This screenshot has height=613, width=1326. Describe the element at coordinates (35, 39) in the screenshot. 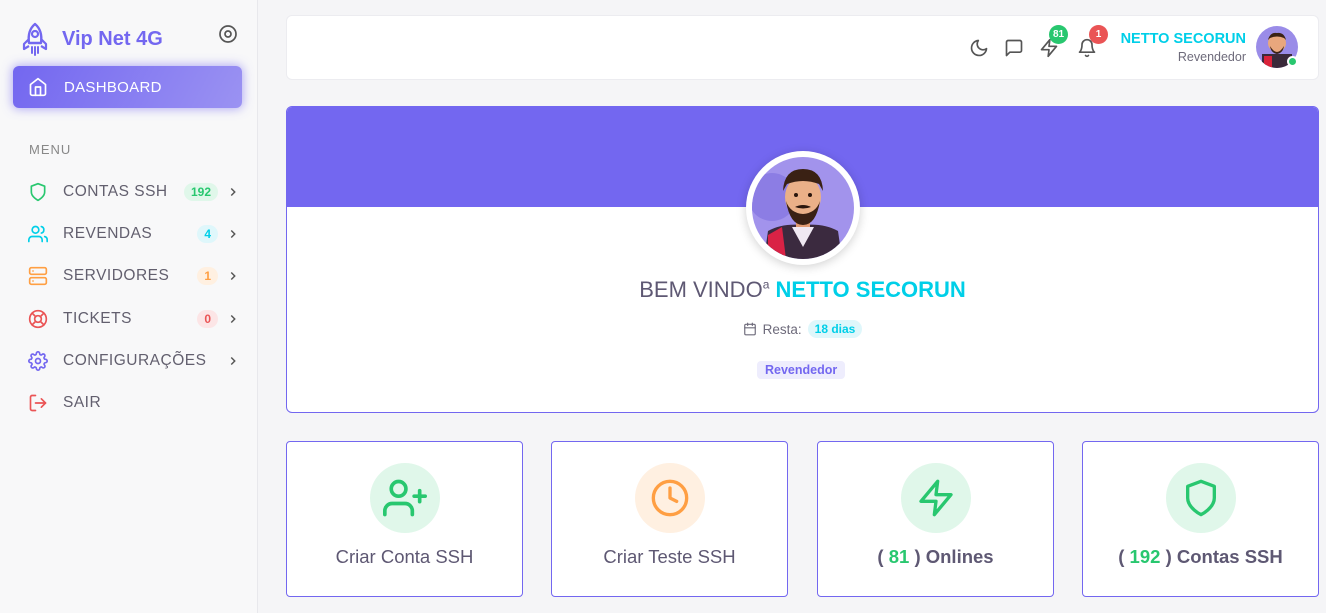

I see `rocket-logo-icon` at that location.